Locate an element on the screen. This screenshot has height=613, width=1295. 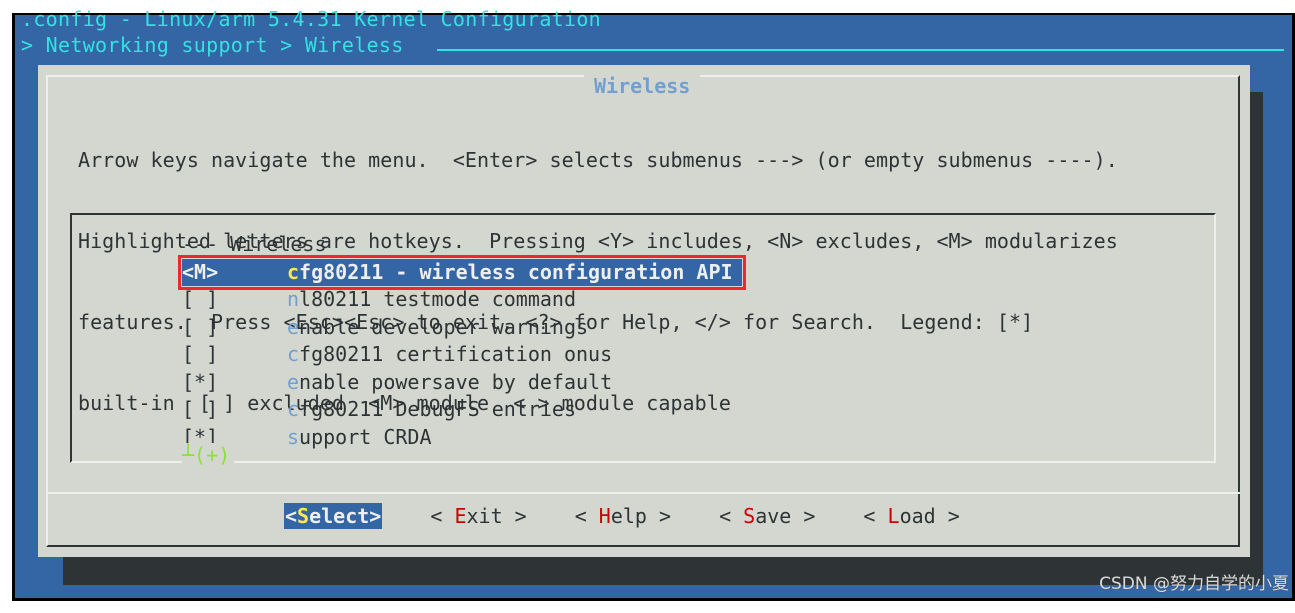
exit-button: < Exit > is located at coordinates (478, 516).